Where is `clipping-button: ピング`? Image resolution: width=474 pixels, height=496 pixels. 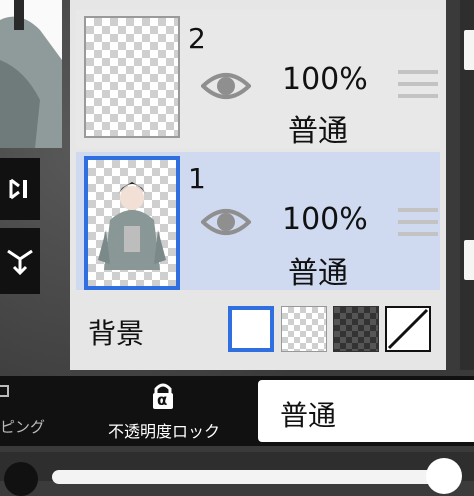 clipping-button: ピング is located at coordinates (38, 411).